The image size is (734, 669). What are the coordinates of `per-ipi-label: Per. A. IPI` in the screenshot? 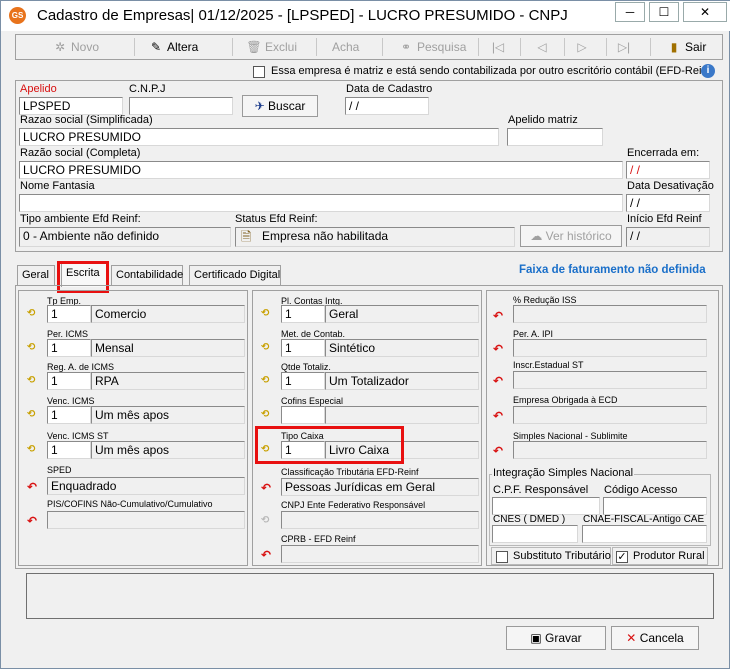 It's located at (533, 334).